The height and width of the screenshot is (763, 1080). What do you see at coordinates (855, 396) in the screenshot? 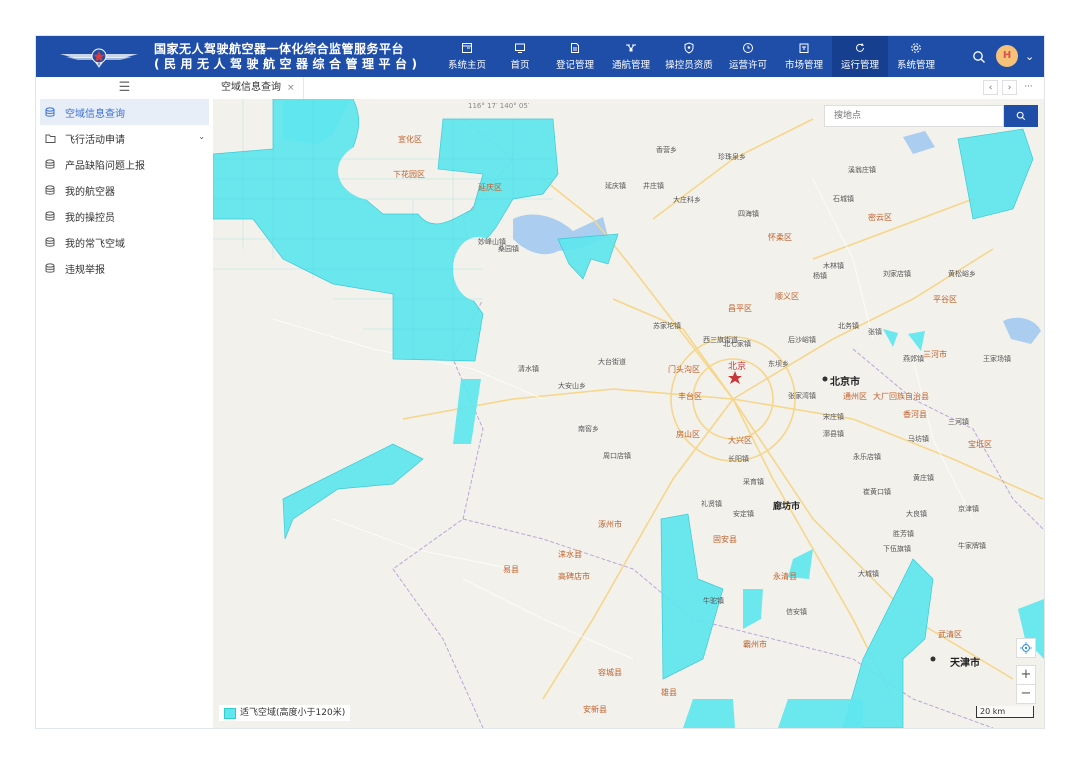
I see `label-district: 通州区` at bounding box center [855, 396].